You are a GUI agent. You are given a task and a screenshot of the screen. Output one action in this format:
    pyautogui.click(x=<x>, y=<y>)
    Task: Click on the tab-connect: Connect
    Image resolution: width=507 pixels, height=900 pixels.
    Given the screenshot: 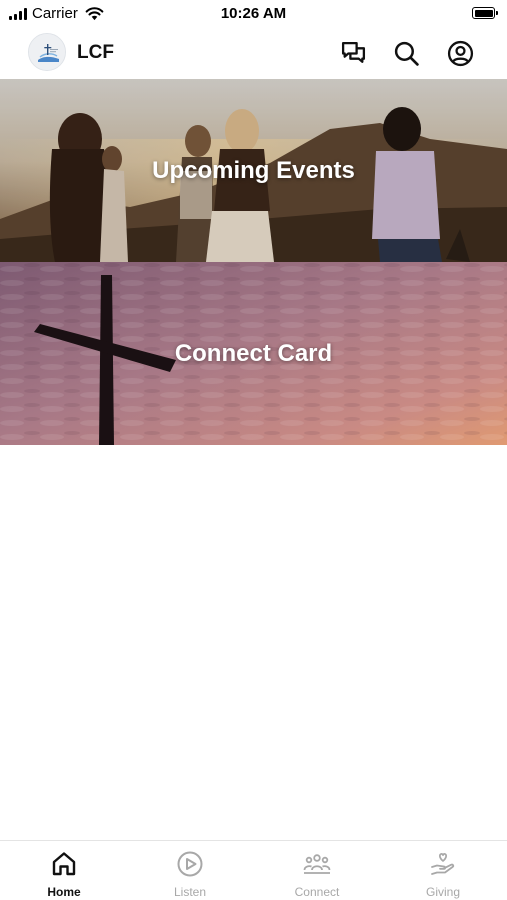 What is the action you would take?
    pyautogui.click(x=317, y=870)
    